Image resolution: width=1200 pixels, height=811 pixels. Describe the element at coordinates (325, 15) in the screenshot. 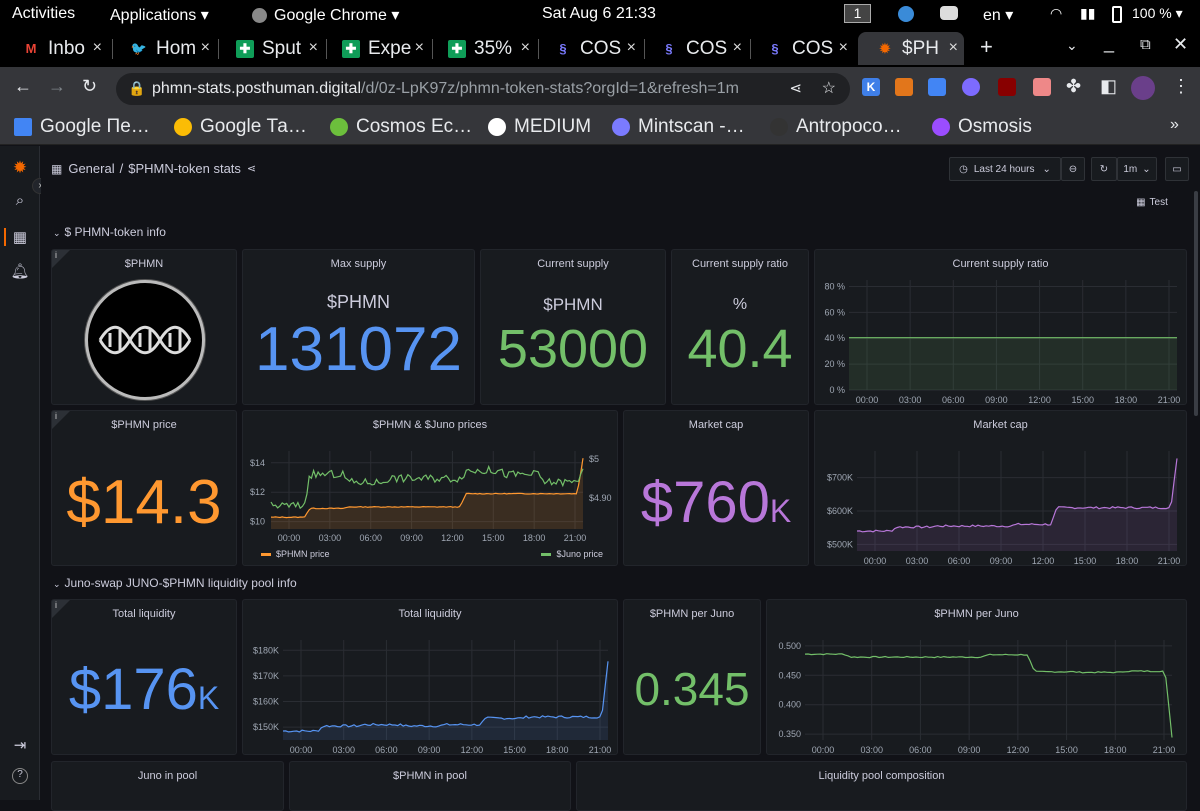

I see `chrome-app-menu: Google Chrome ▾` at that location.